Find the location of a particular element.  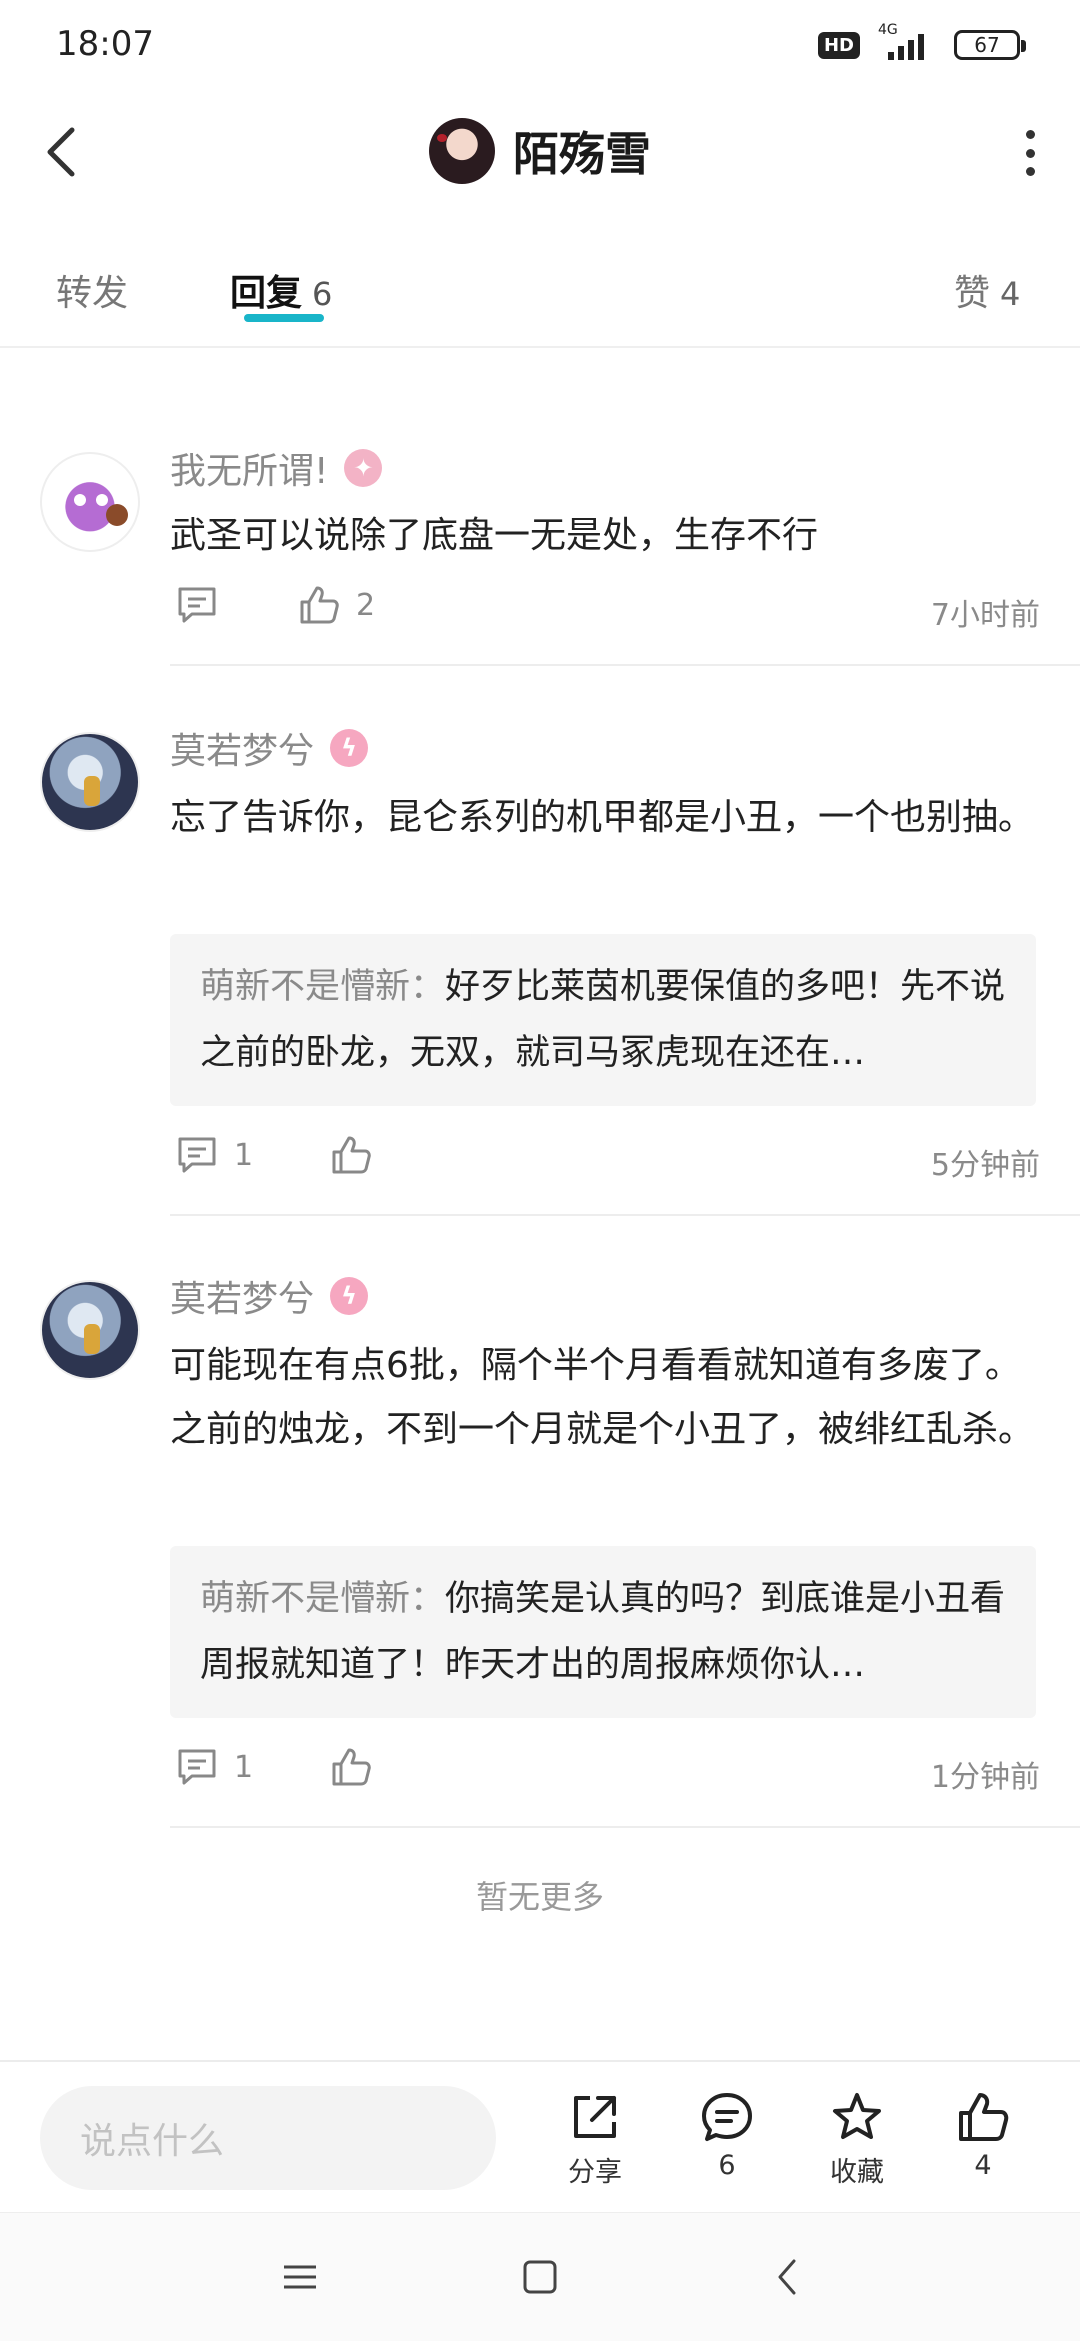

comment-count: 6 is located at coordinates (727, 2165).